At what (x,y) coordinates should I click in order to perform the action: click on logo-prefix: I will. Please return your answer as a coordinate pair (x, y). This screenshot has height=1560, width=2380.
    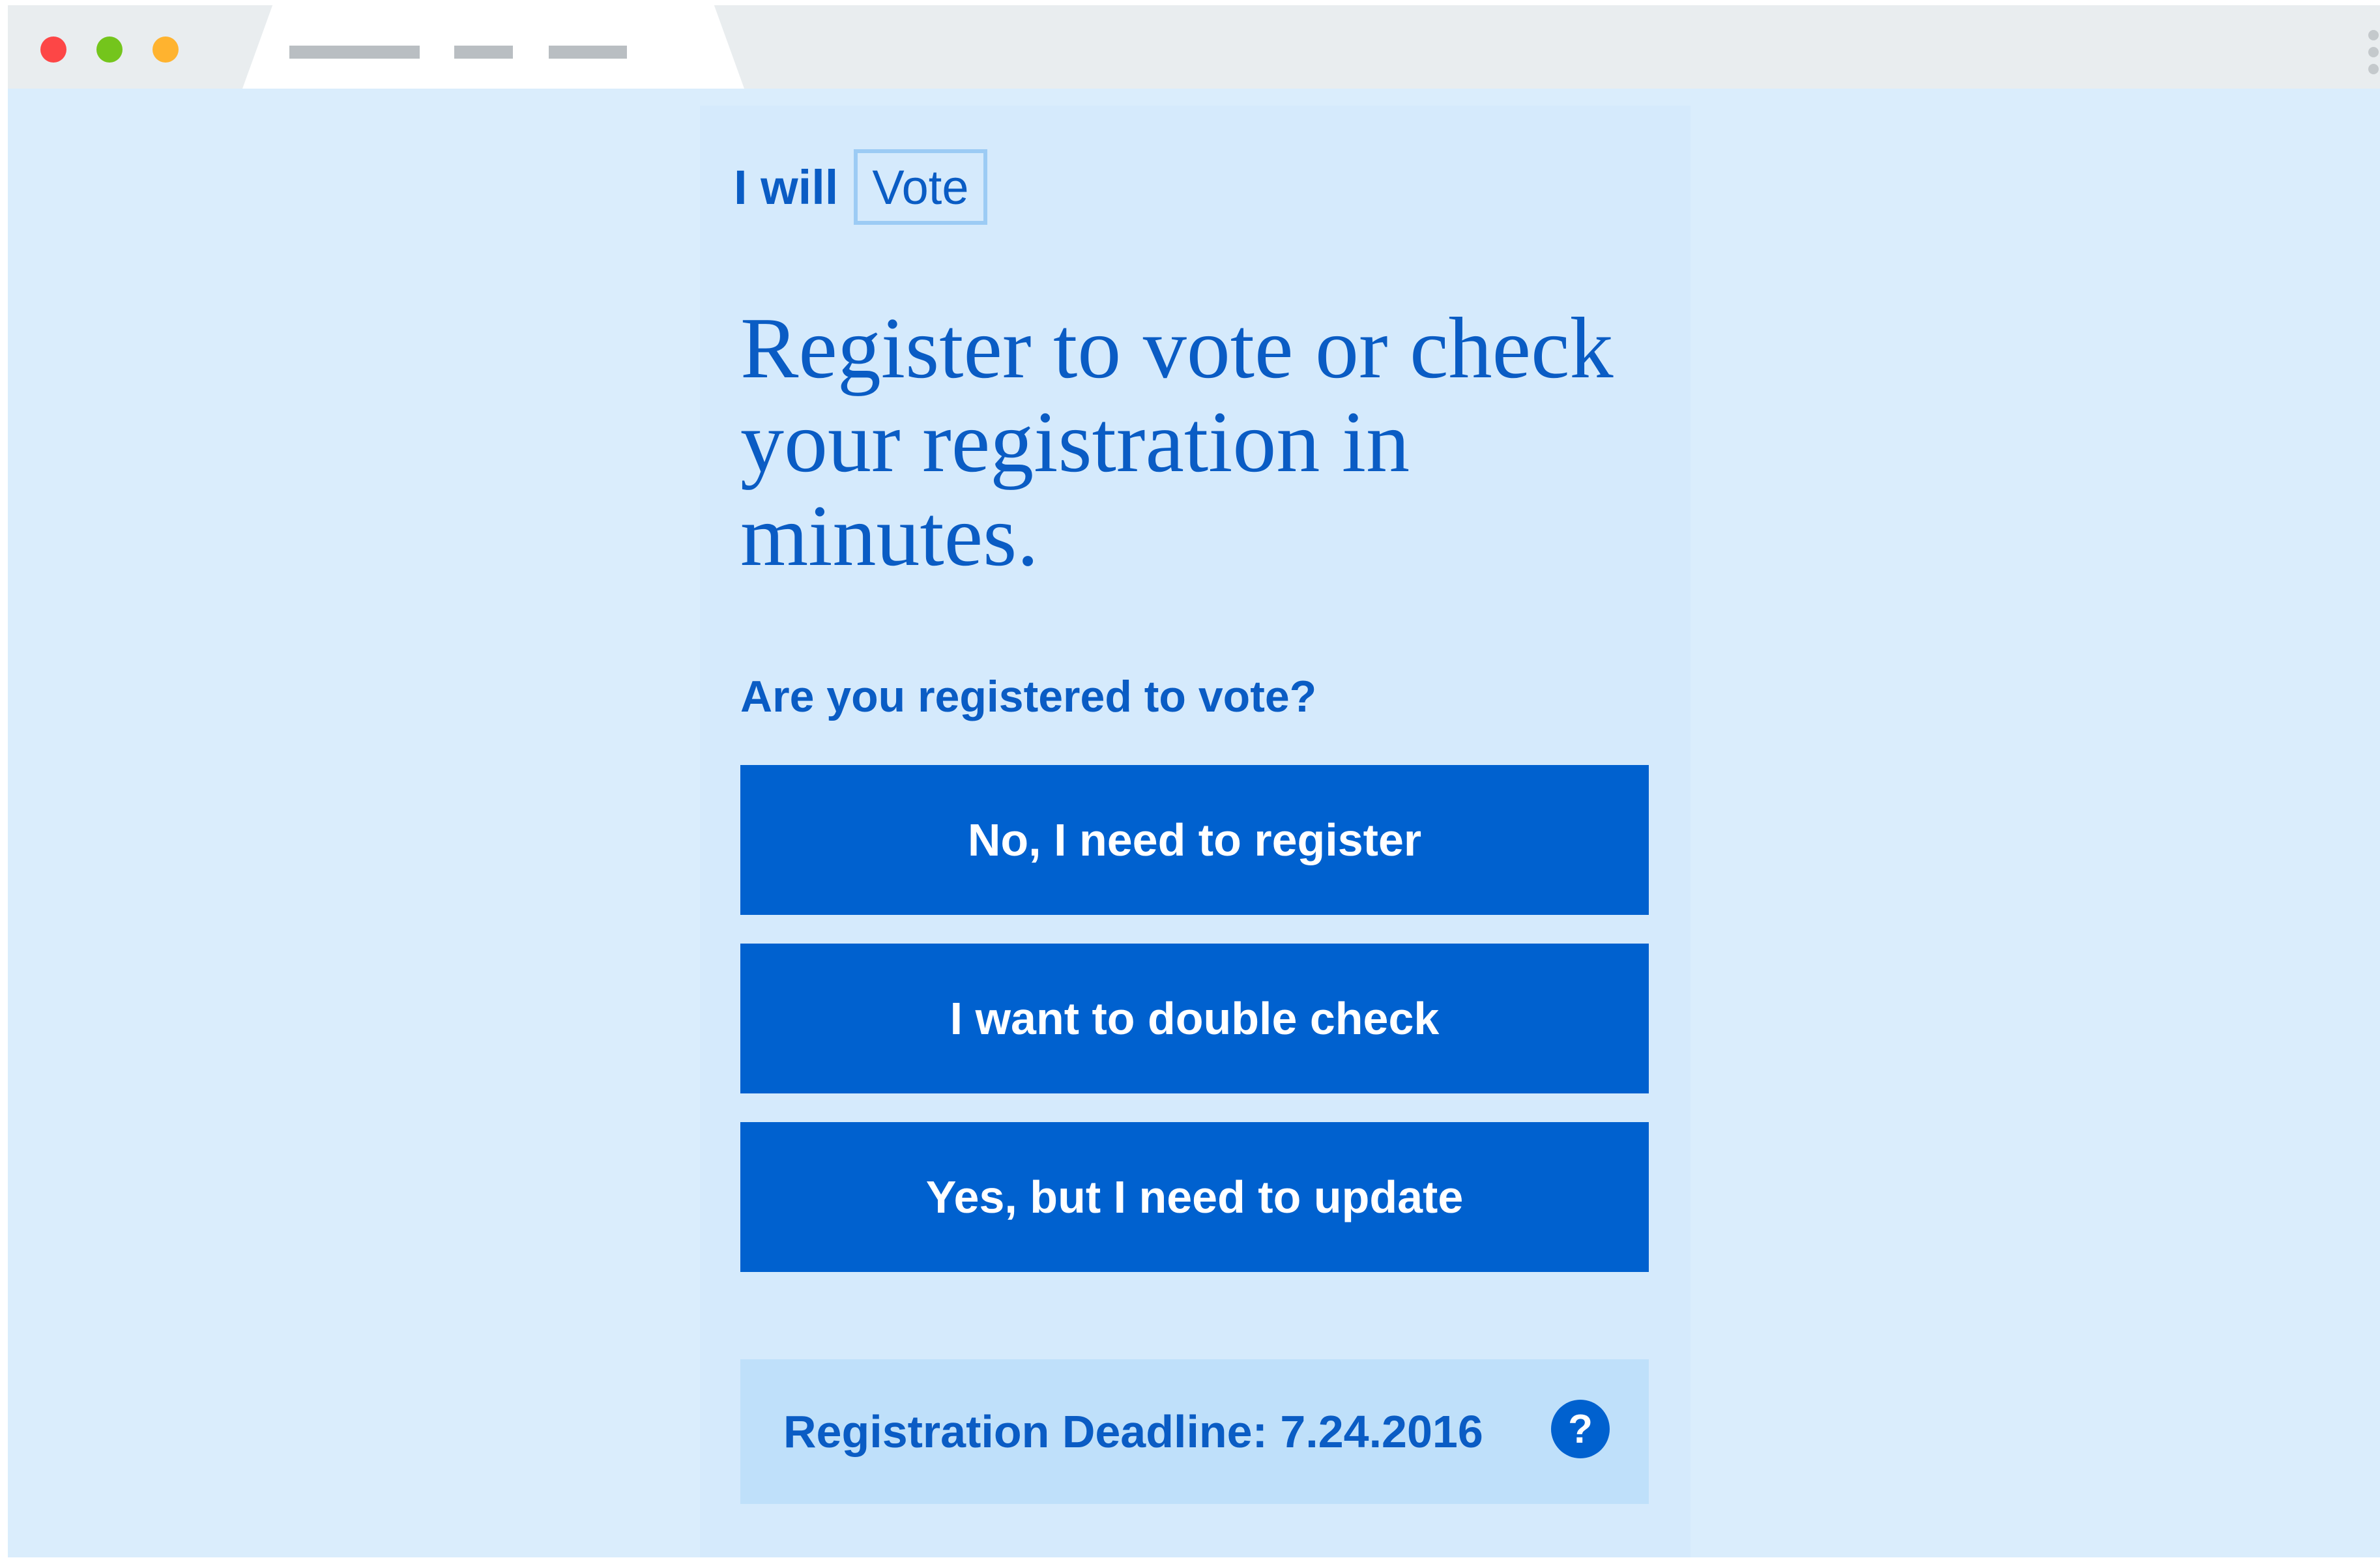
    Looking at the image, I should click on (787, 187).